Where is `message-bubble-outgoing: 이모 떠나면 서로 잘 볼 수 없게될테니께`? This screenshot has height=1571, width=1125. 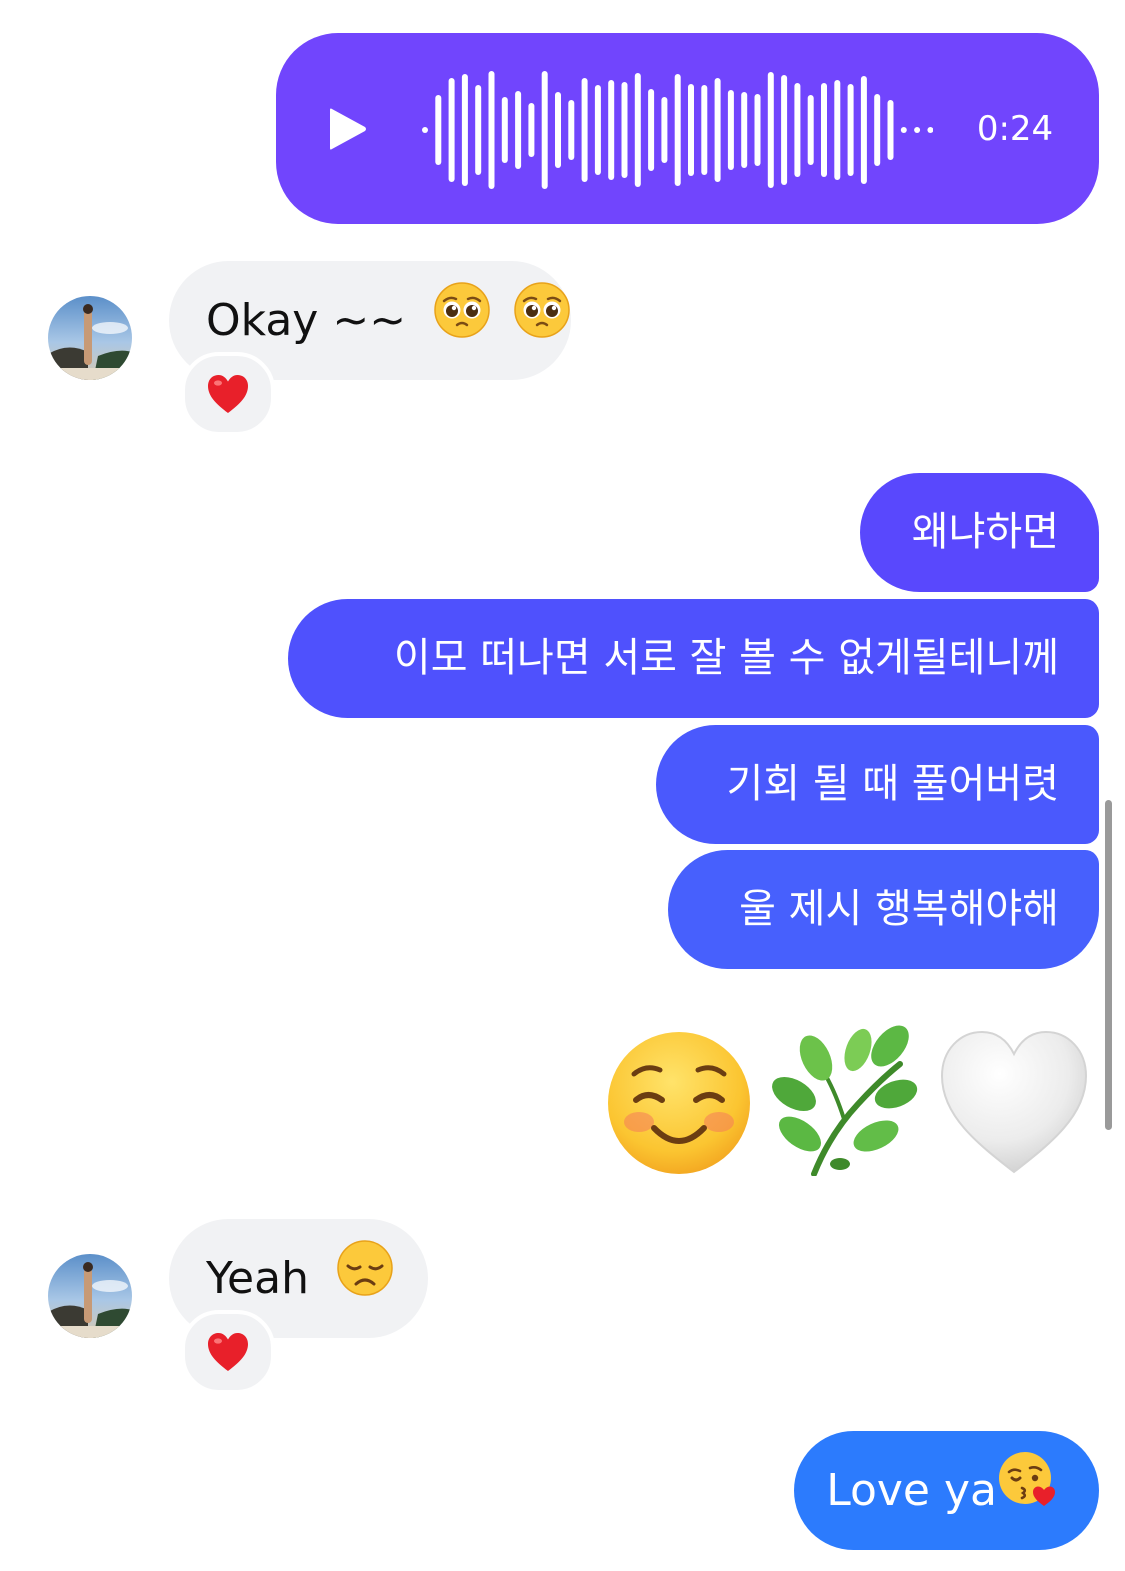
message-bubble-outgoing: 이모 떠나면 서로 잘 볼 수 없게될테니께 is located at coordinates (693, 658).